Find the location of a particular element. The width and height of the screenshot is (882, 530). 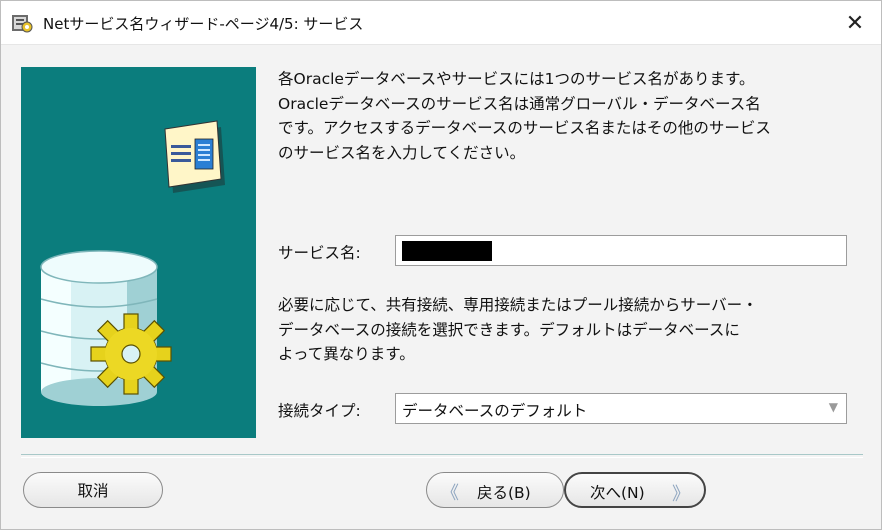

gear-icon is located at coordinates (131, 354).